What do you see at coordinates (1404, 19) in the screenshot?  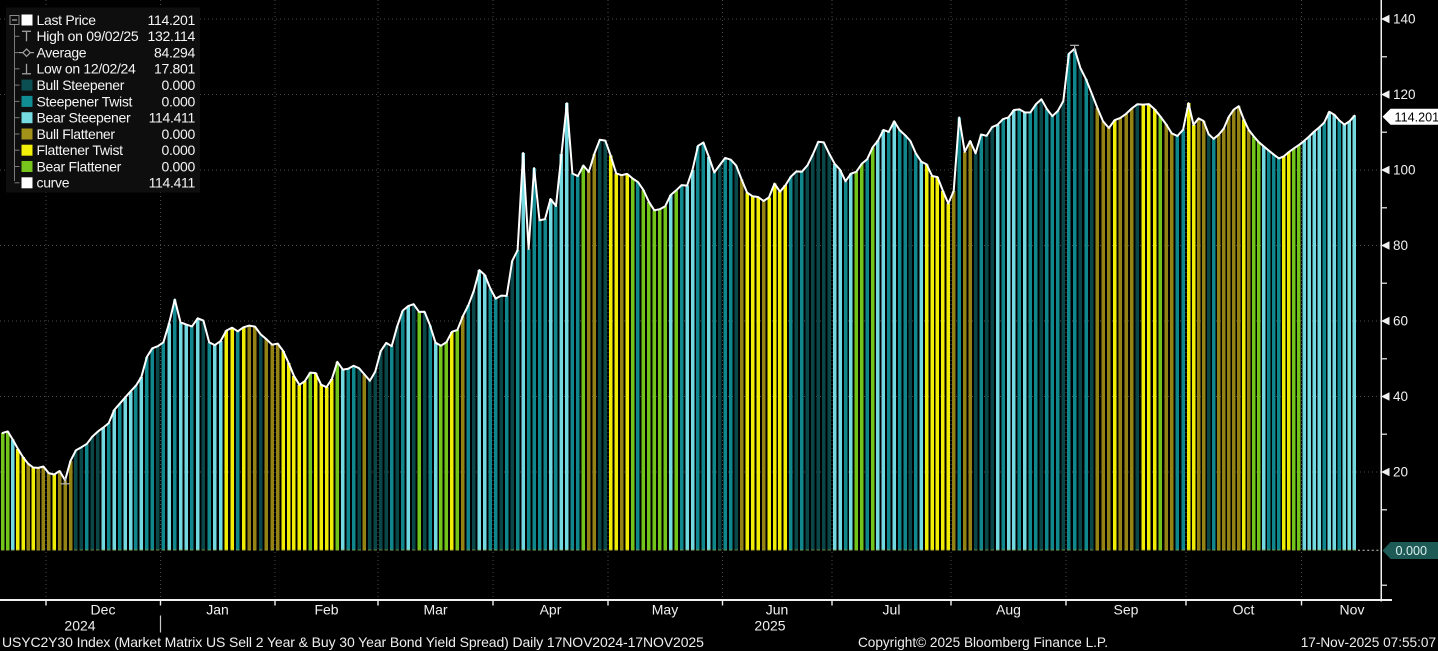 I see `svg-text: 140` at bounding box center [1404, 19].